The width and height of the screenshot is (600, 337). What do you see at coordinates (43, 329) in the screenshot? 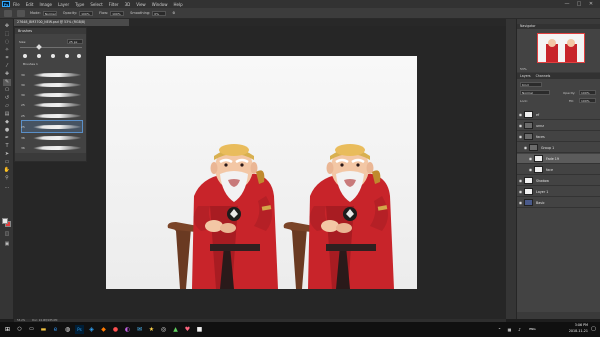
I see `file-explorer-icon: ▬` at bounding box center [43, 329].